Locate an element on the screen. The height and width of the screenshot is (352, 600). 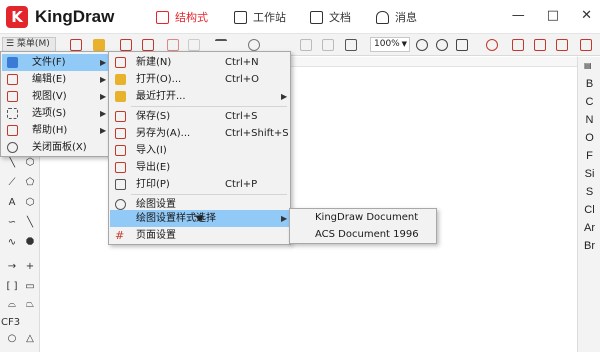
plus-icon: + is located at coordinates (30, 266).